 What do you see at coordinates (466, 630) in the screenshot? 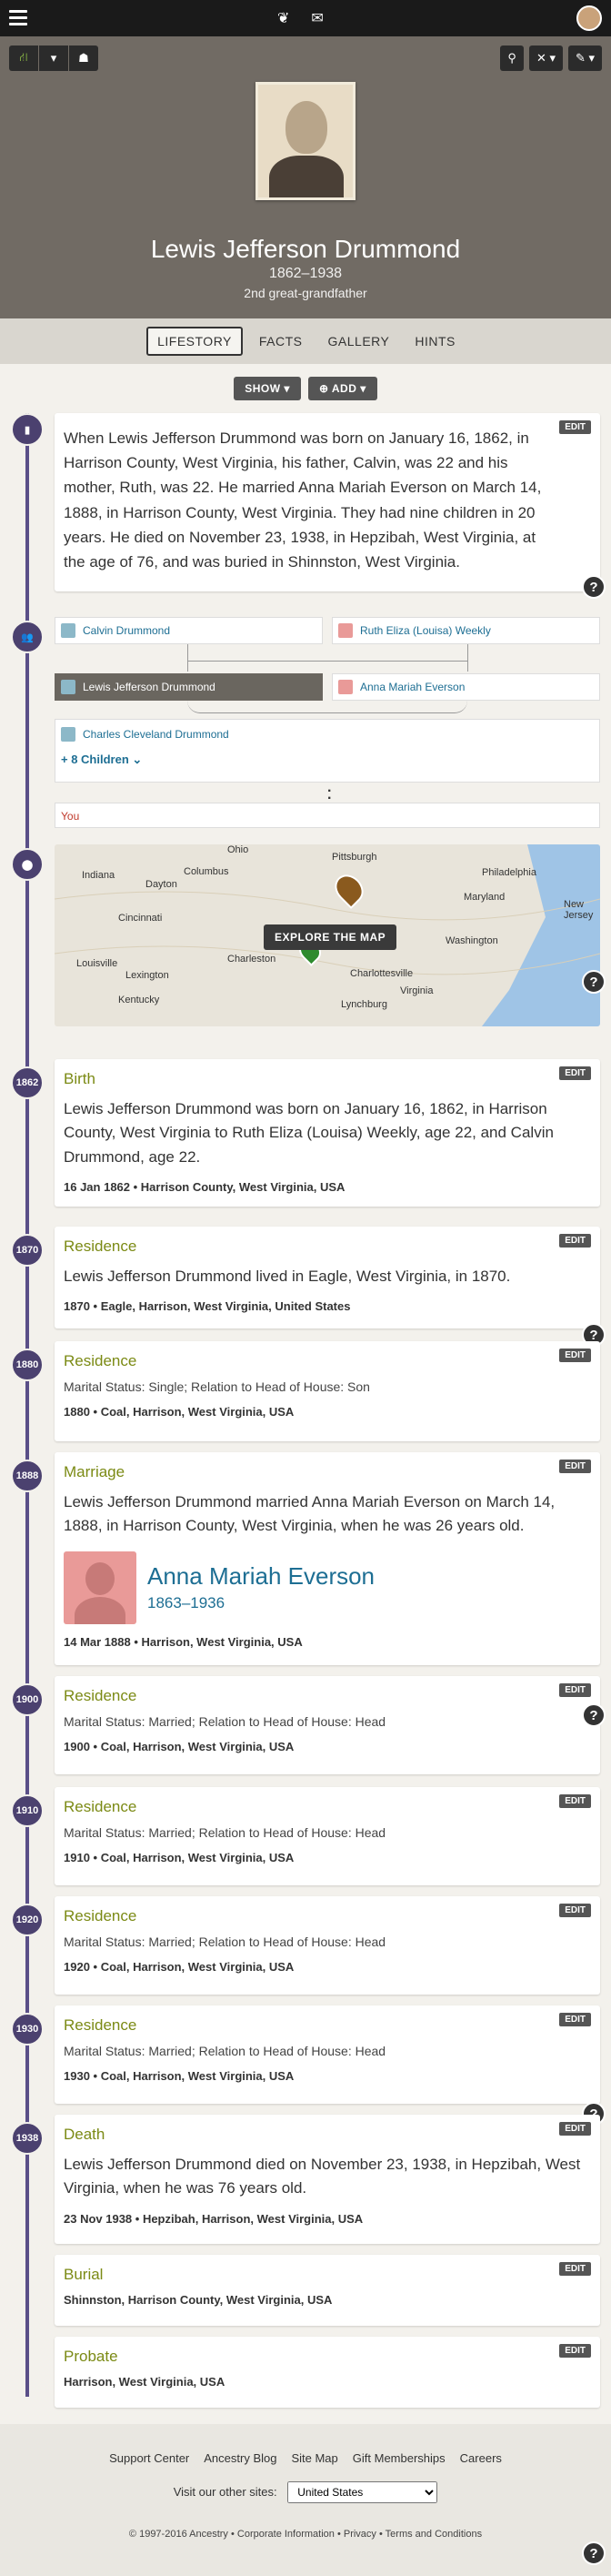
I see `mother-box: Ruth Eliza (Louisa) Weekly` at bounding box center [466, 630].